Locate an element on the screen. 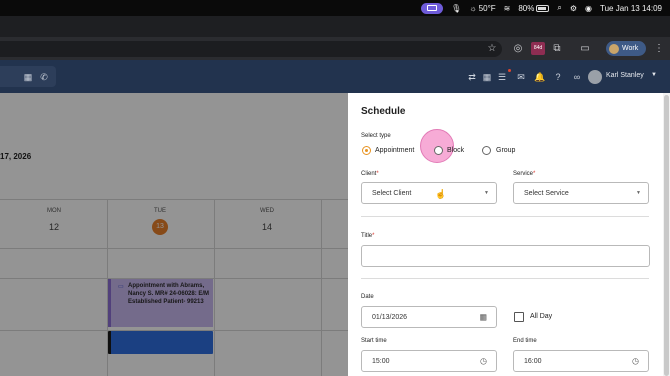 This screenshot has height=376, width=670. battery-percent: 80% is located at coordinates (526, 8).